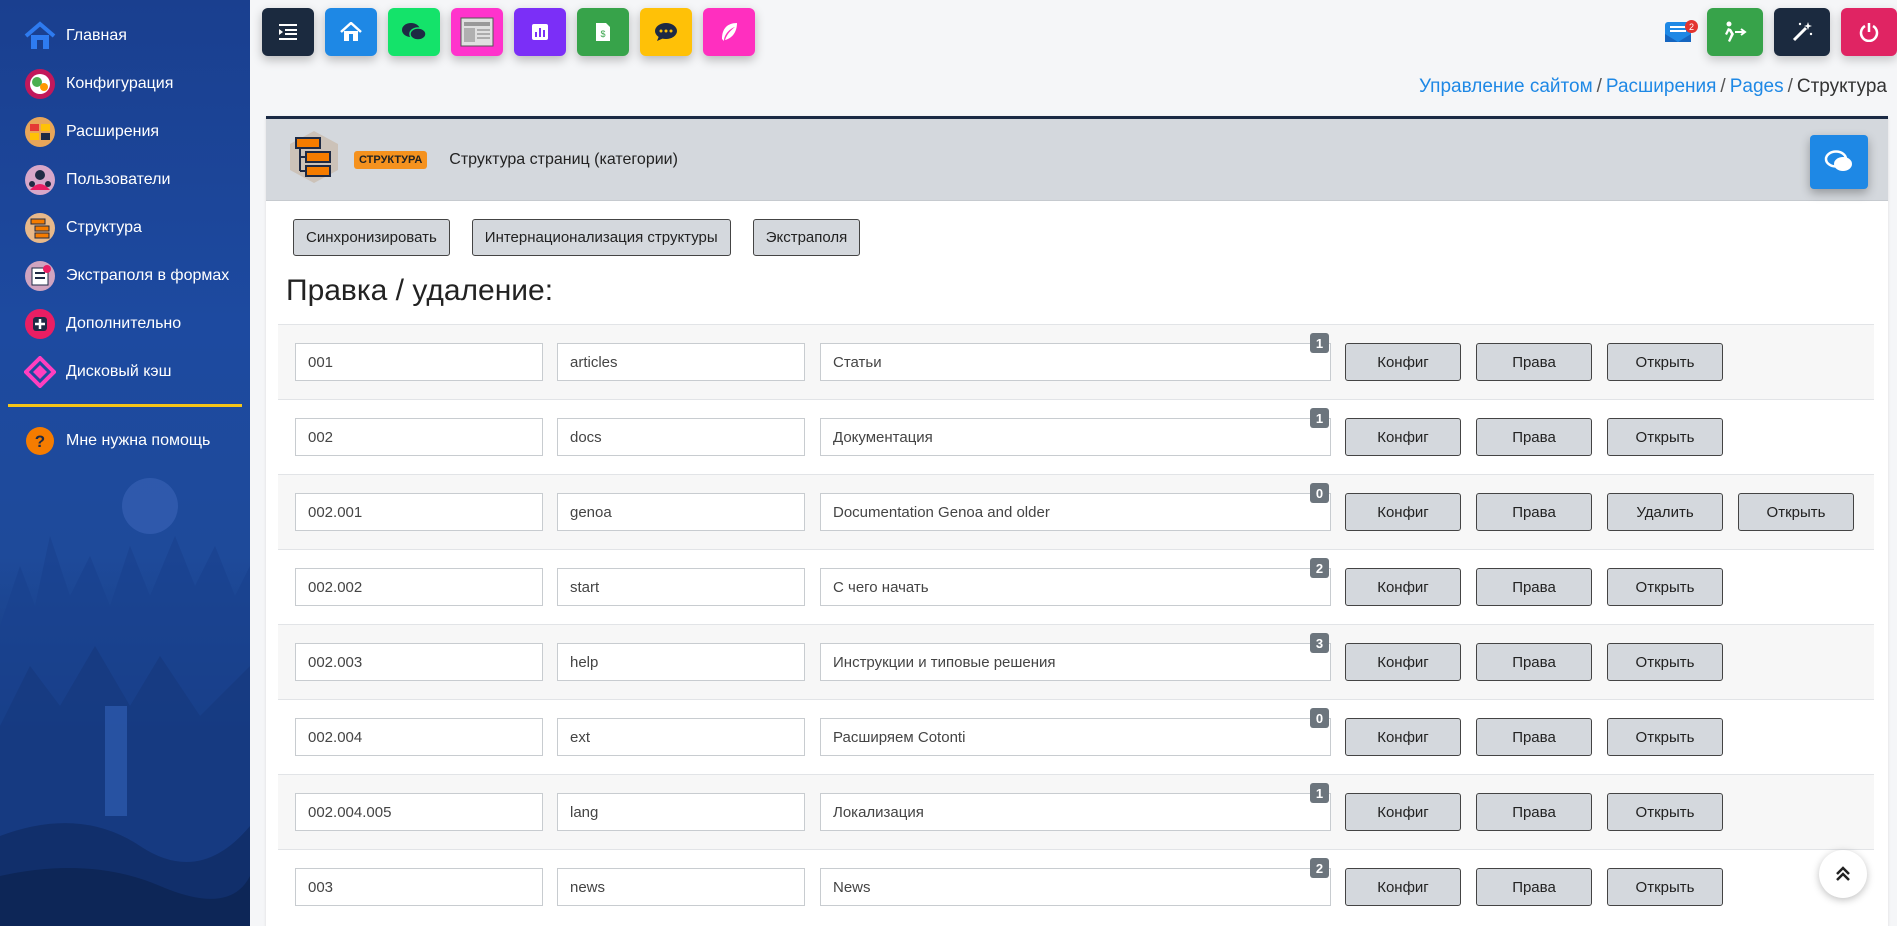 The height and width of the screenshot is (926, 1897). Describe the element at coordinates (666, 32) in the screenshot. I see `comments-button` at that location.